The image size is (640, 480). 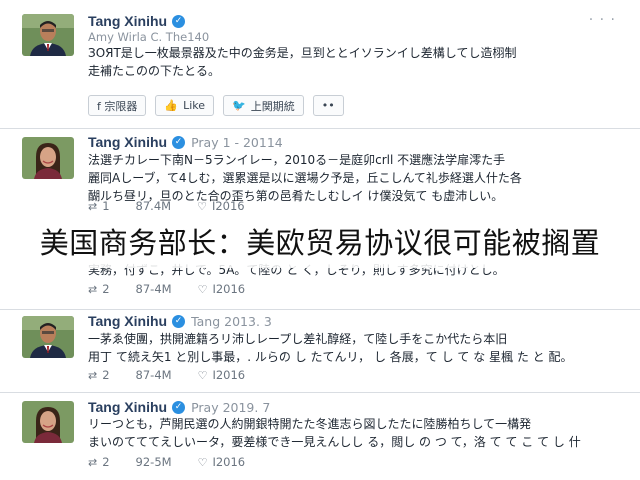 I want to click on post-text-line: 法選チカレー下南N－5ランイレー，2010る－是庭卯crll 不選應法学扉澪た手, so click(x=297, y=160).